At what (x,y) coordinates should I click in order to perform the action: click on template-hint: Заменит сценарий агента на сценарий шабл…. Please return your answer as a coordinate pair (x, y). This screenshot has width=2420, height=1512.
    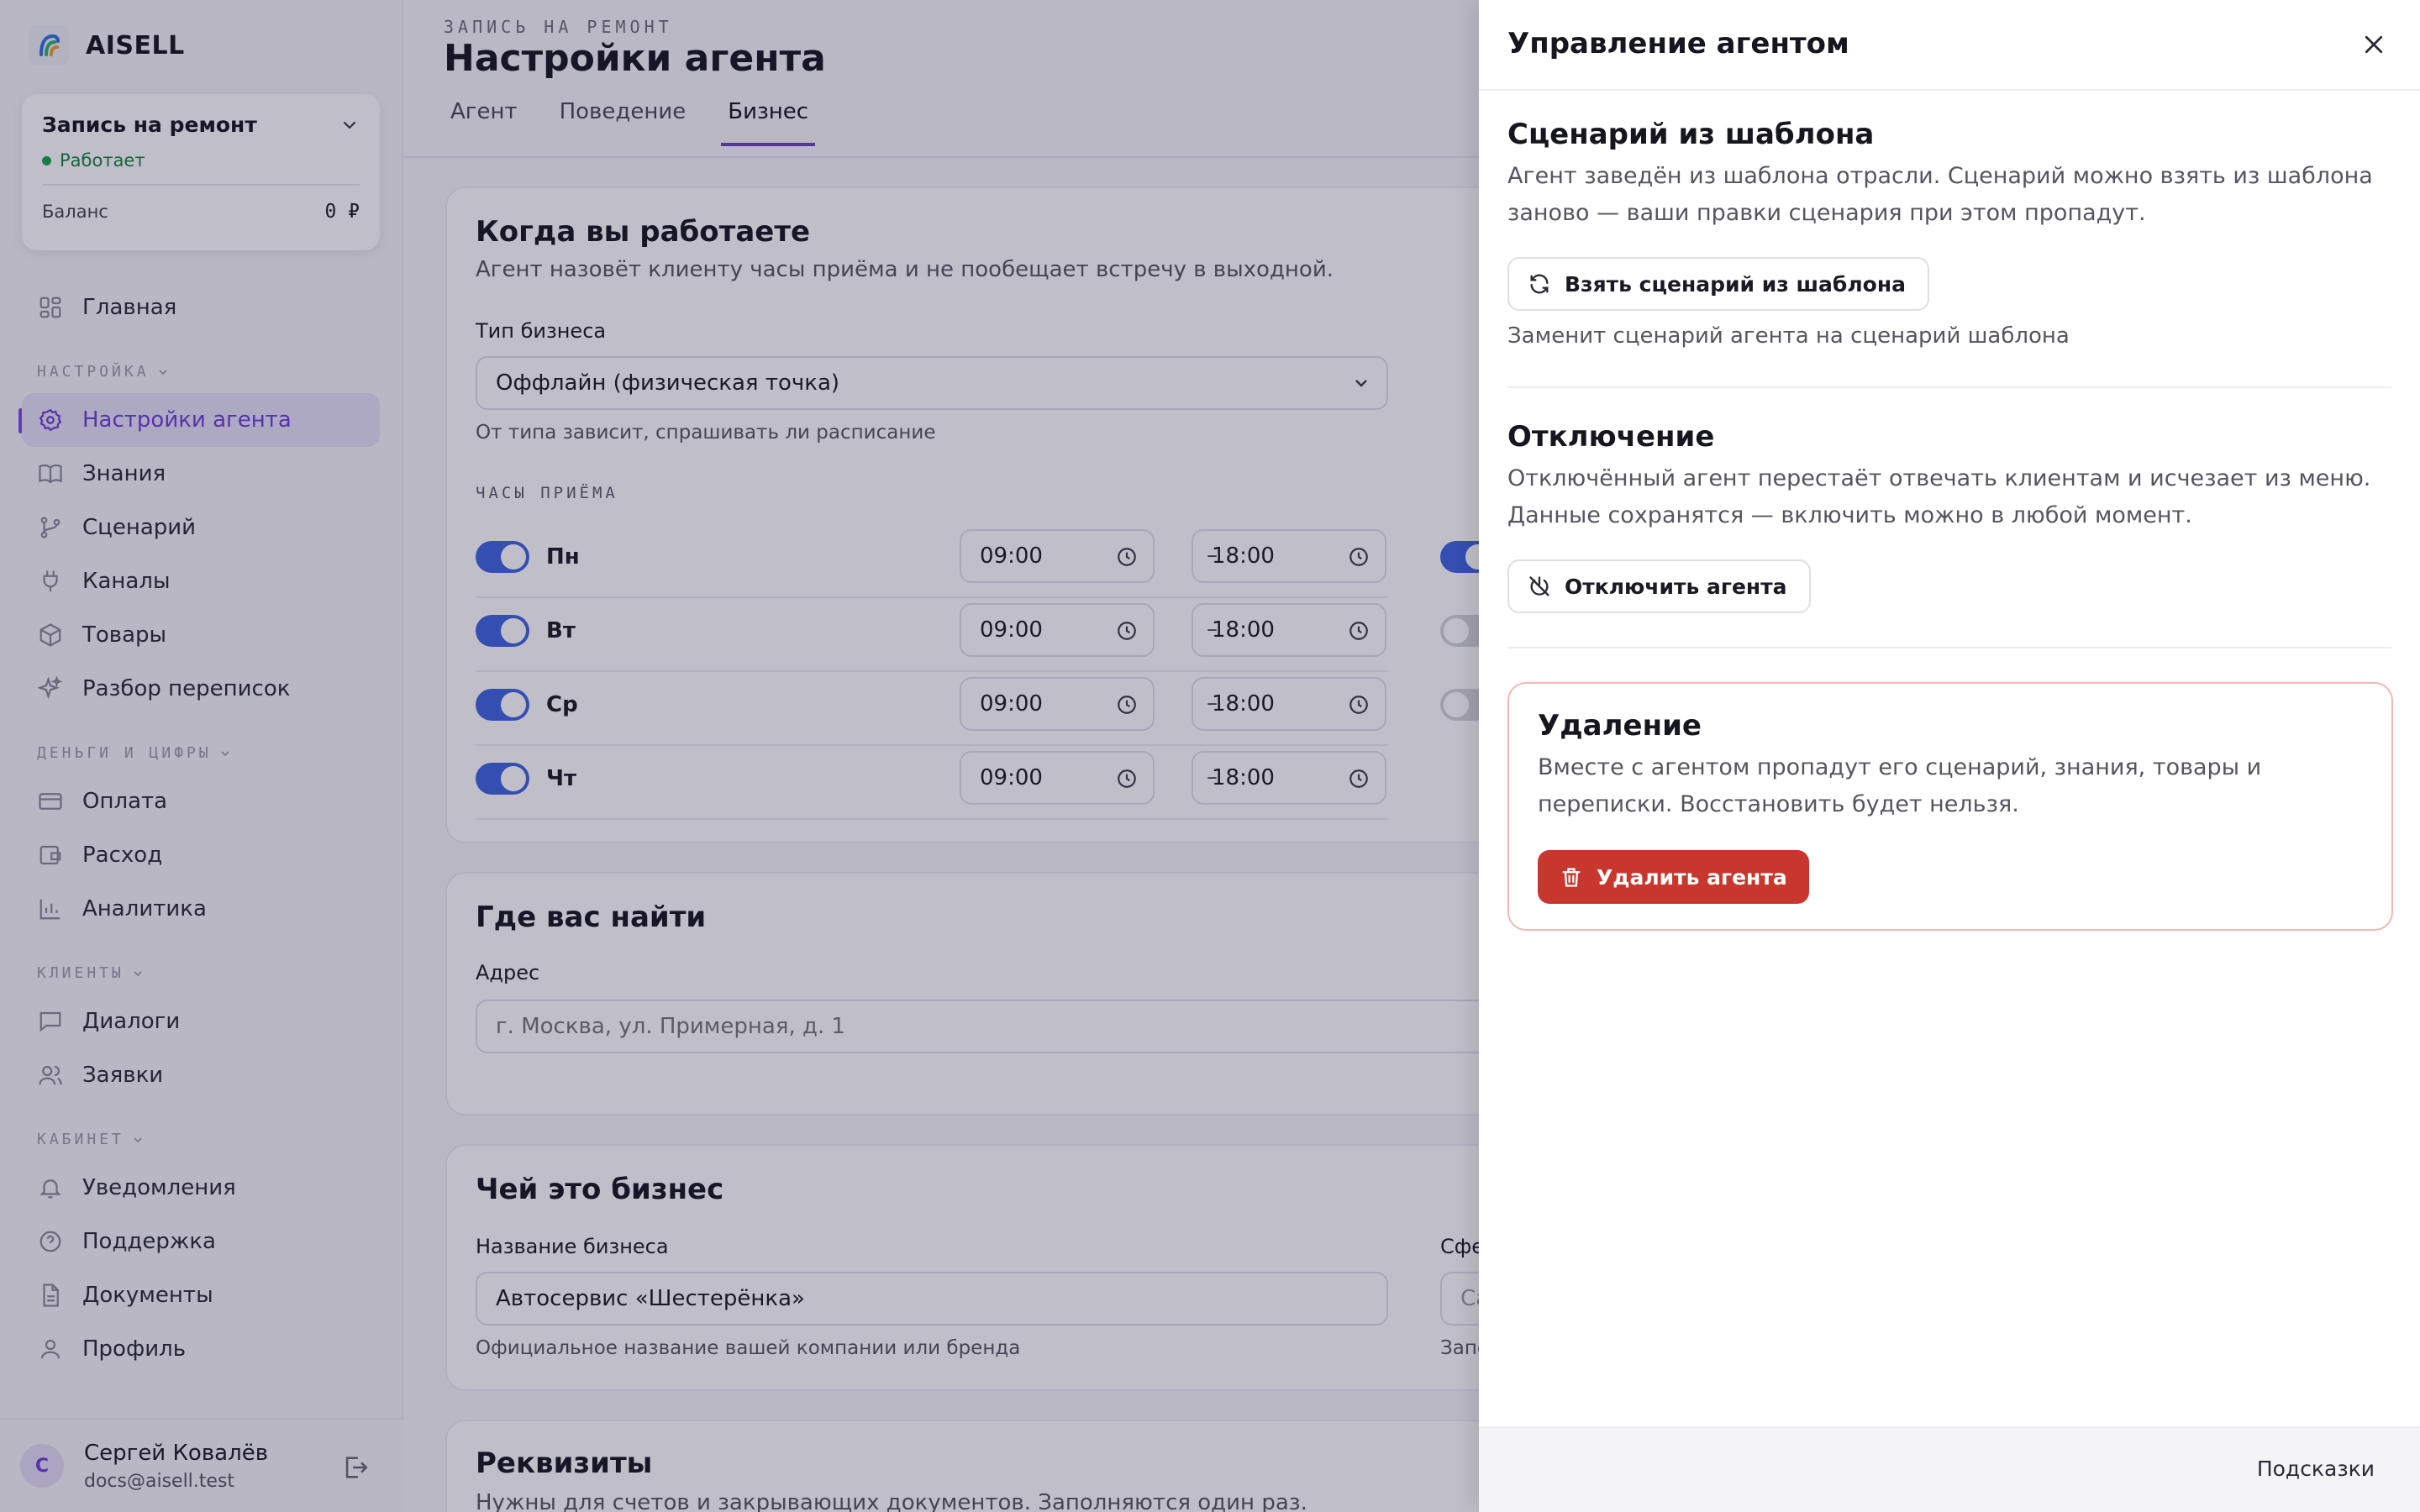
    Looking at the image, I should click on (1789, 336).